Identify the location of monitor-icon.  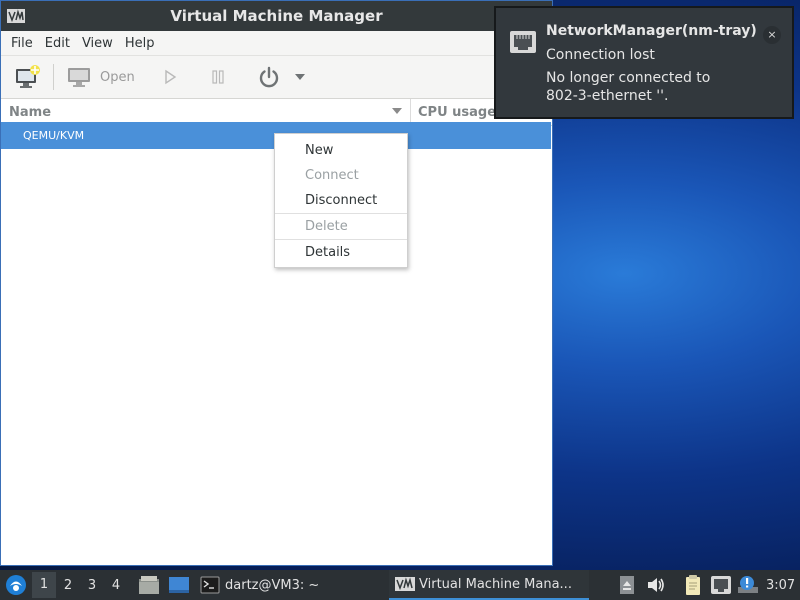
(79, 77).